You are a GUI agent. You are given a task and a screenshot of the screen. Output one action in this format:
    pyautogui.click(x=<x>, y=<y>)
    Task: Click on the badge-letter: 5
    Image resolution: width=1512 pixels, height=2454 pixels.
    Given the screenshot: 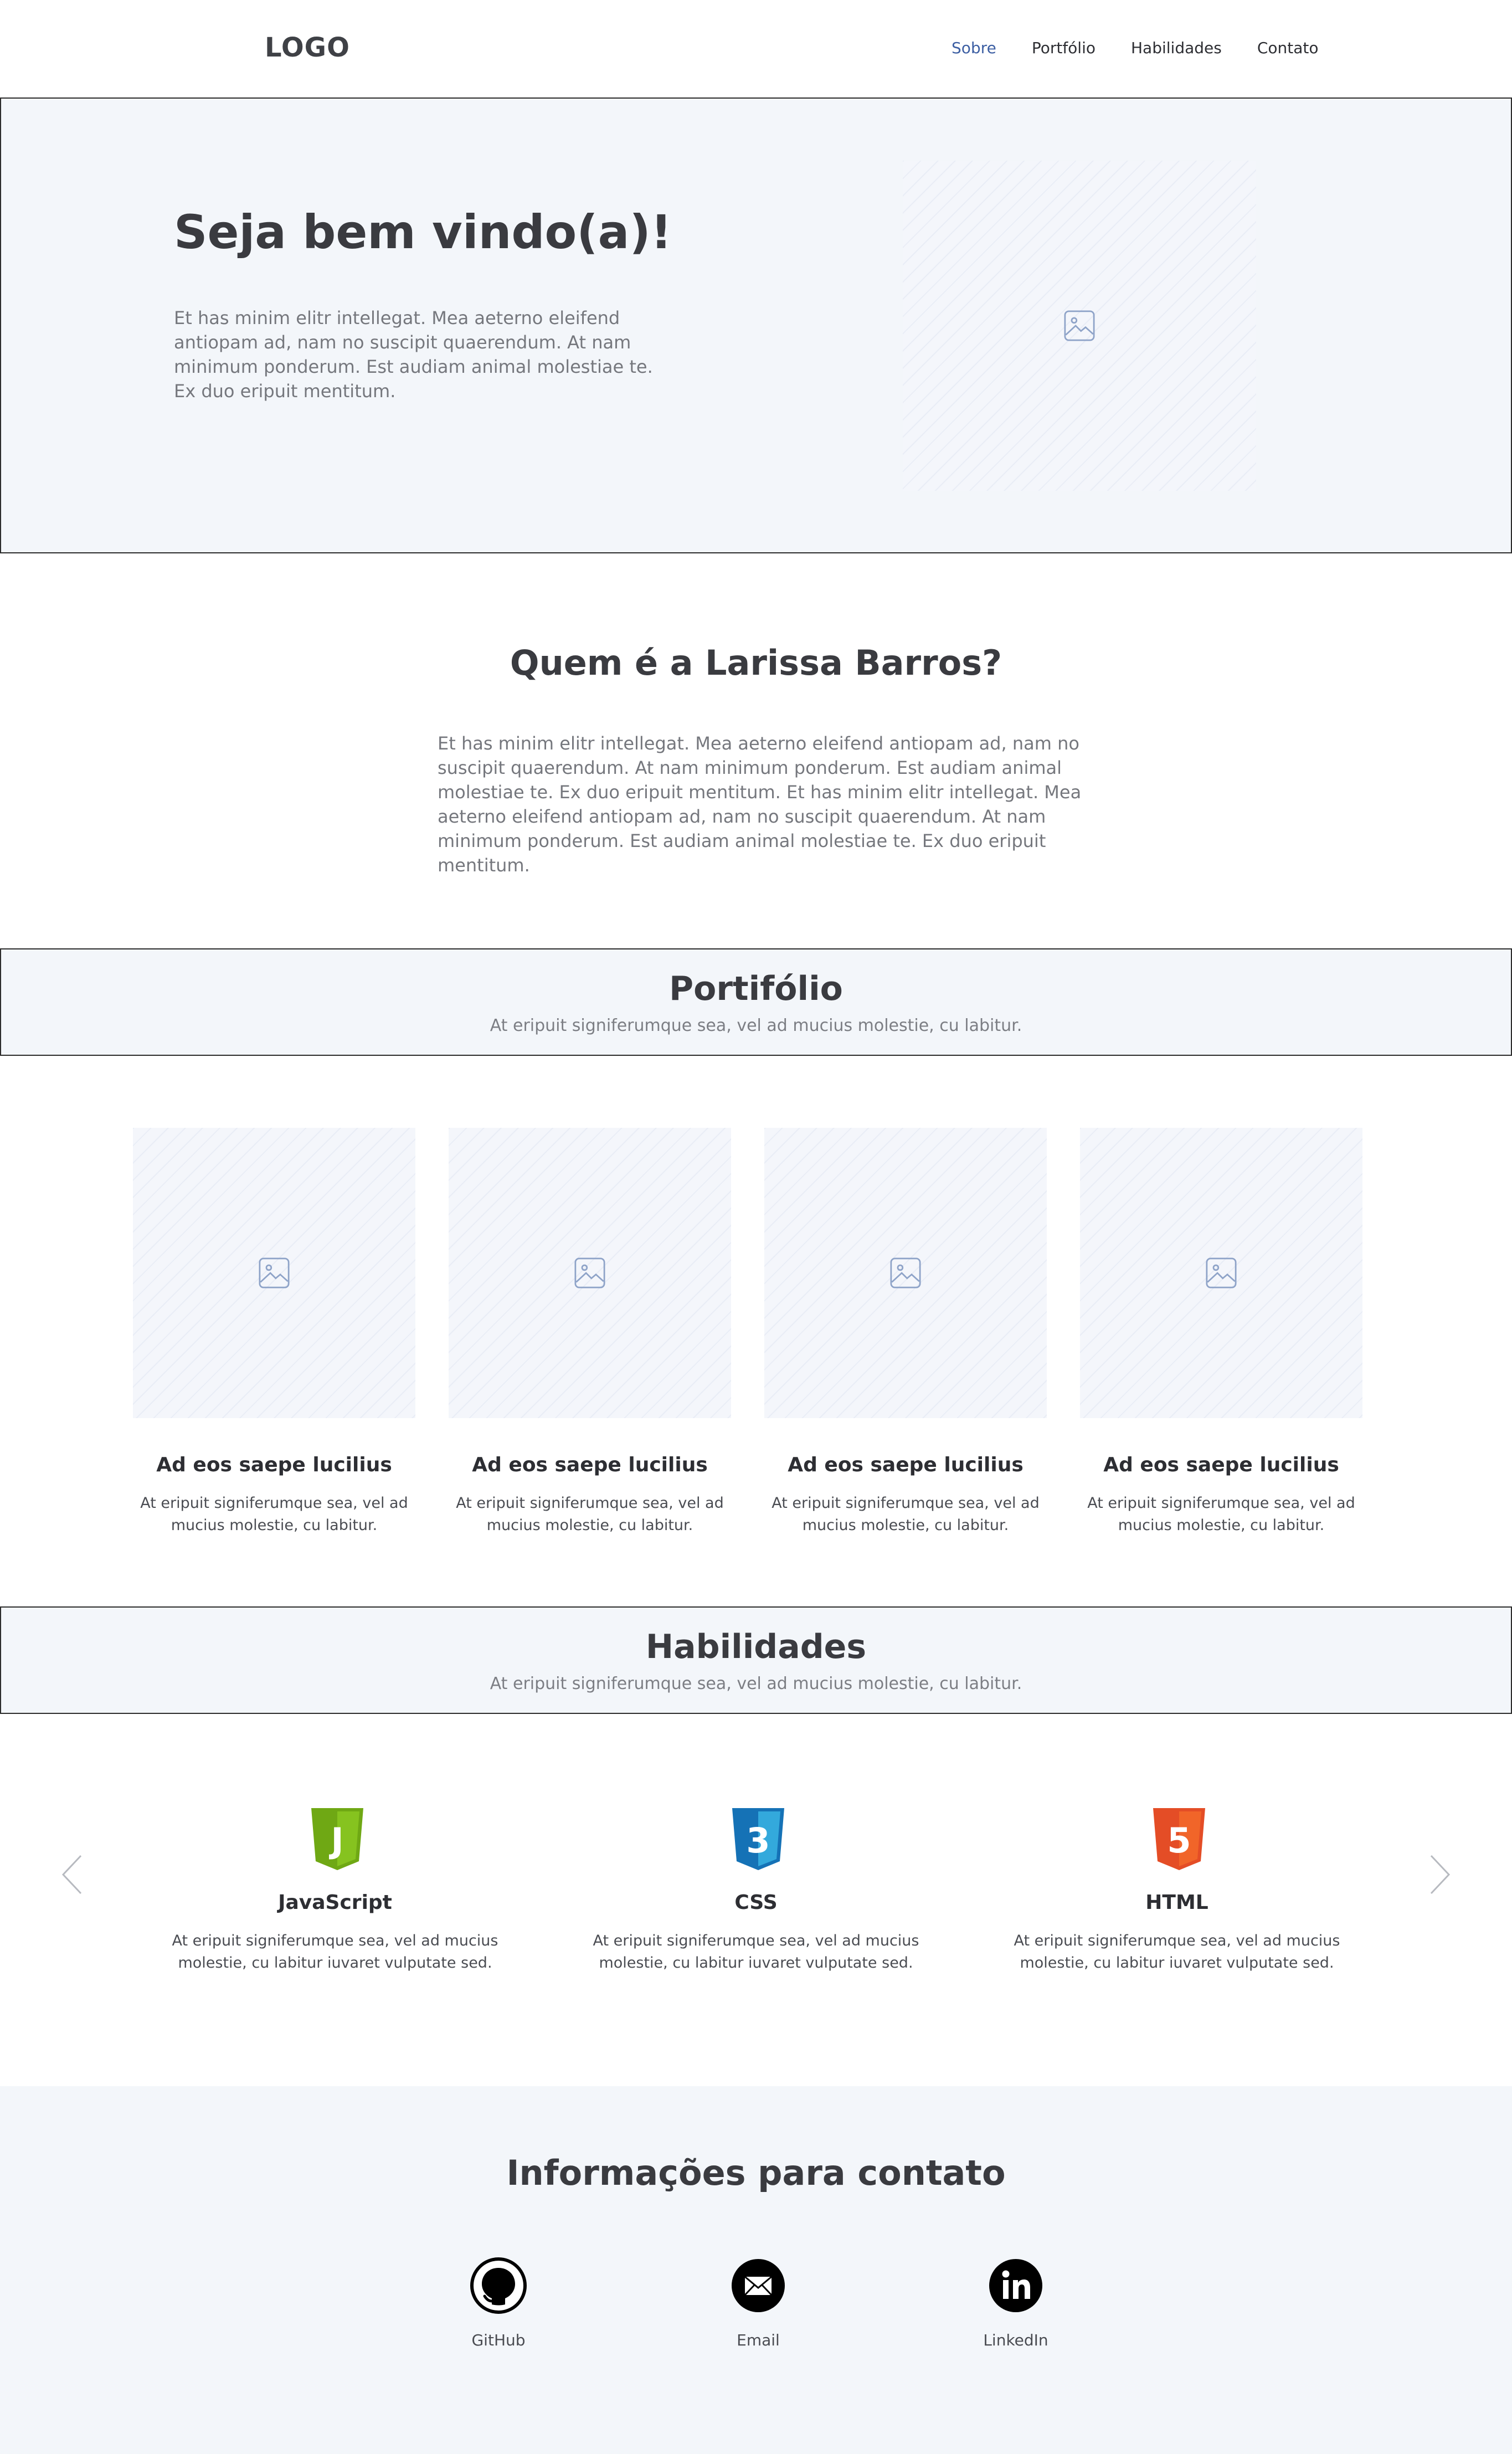 What is the action you would take?
    pyautogui.click(x=1179, y=1841)
    